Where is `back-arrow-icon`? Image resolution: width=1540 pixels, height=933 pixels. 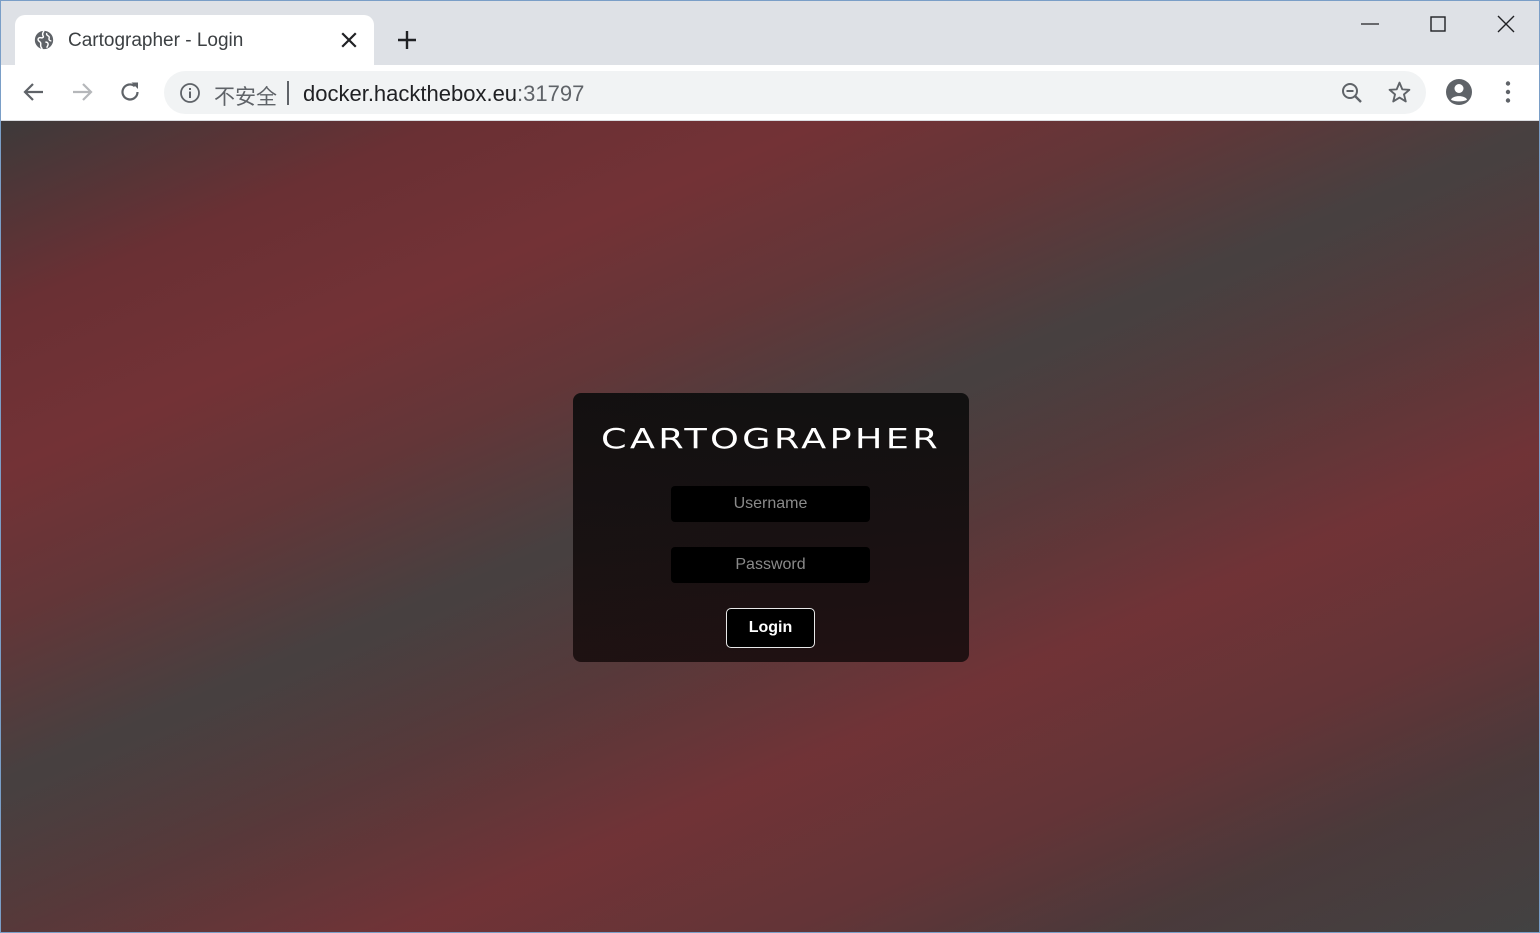
back-arrow-icon is located at coordinates (34, 92).